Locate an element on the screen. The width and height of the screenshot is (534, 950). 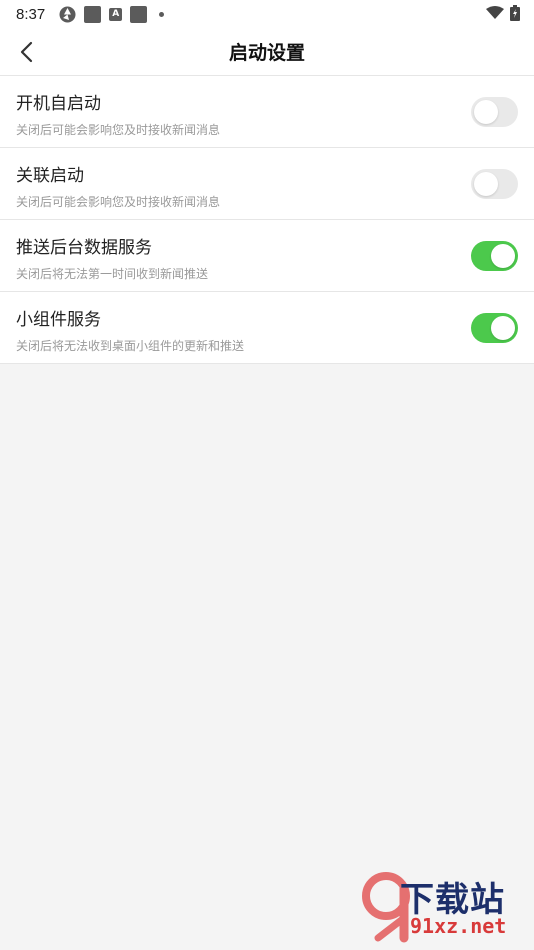
watermark-url: 91xz.net is located at coordinates (458, 926).